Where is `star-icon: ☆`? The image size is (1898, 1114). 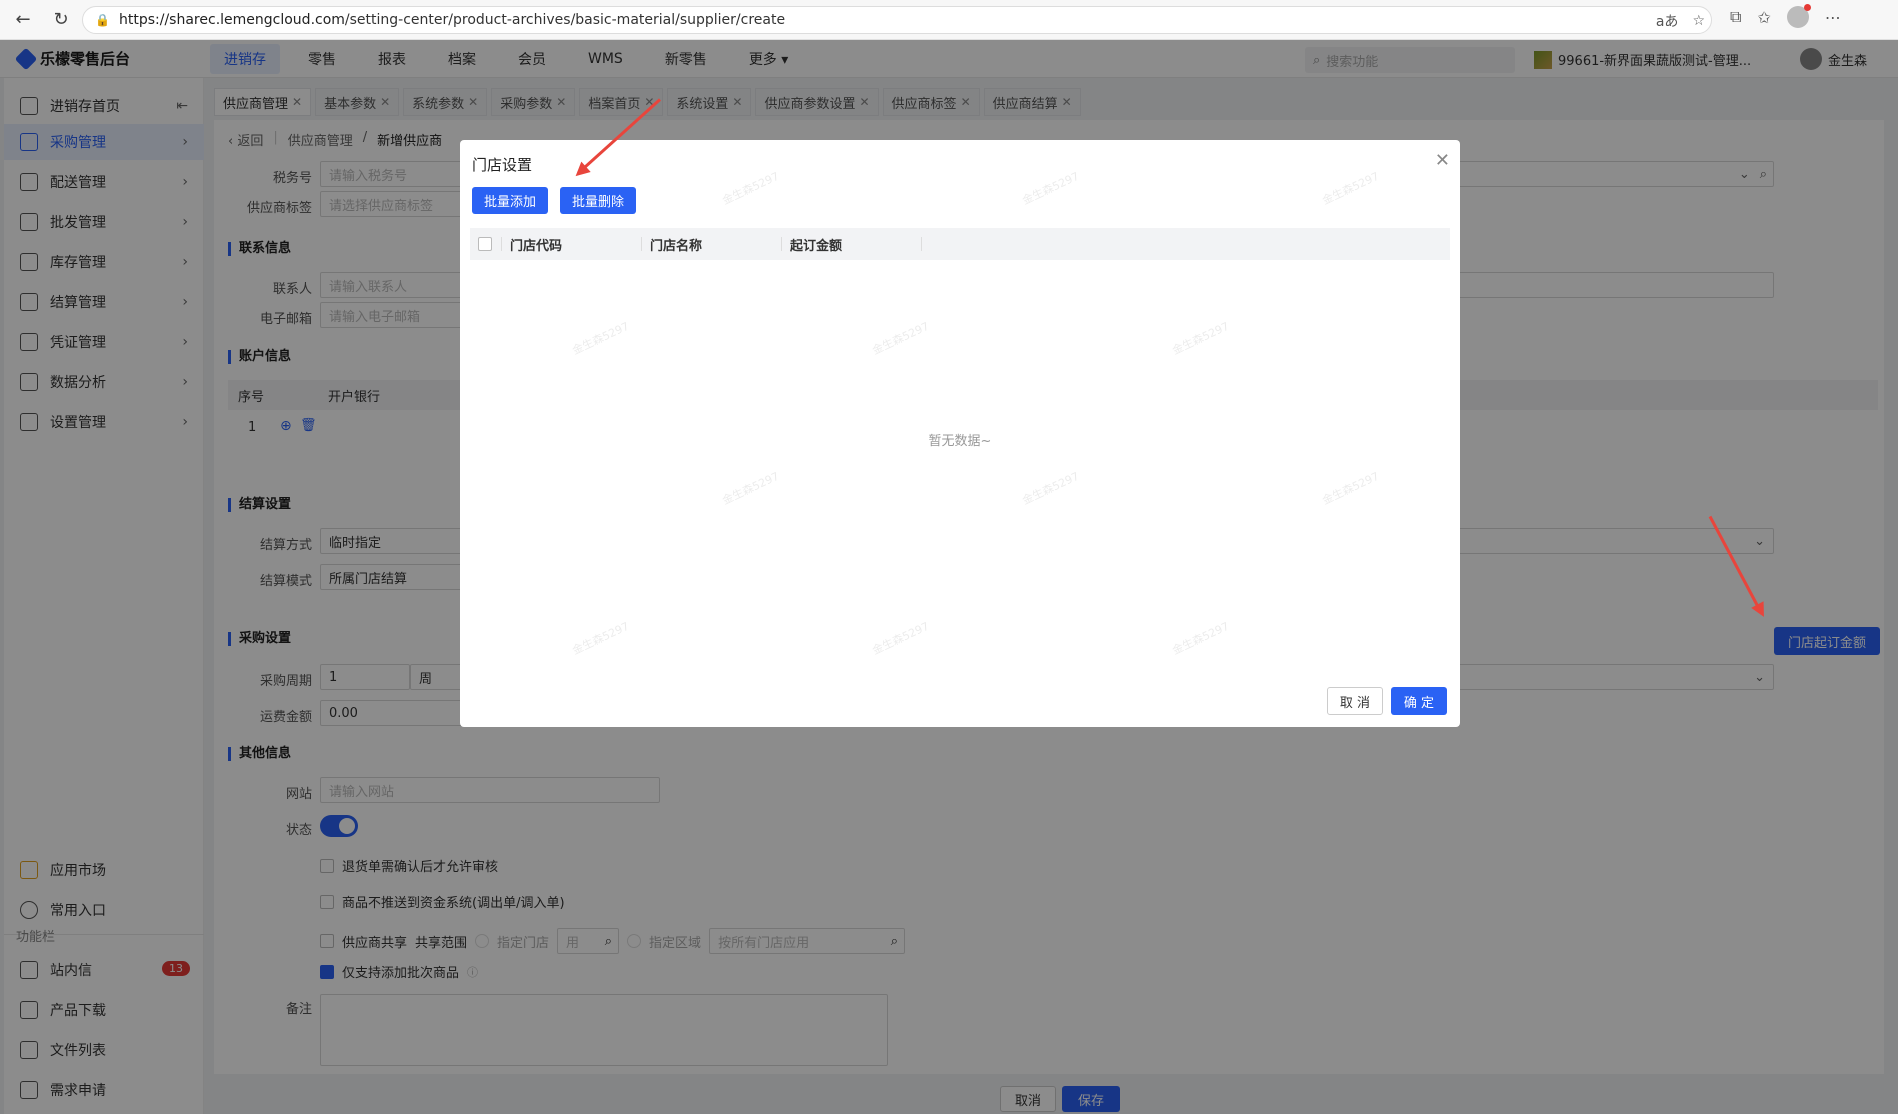
star-icon: ☆ is located at coordinates (1698, 21).